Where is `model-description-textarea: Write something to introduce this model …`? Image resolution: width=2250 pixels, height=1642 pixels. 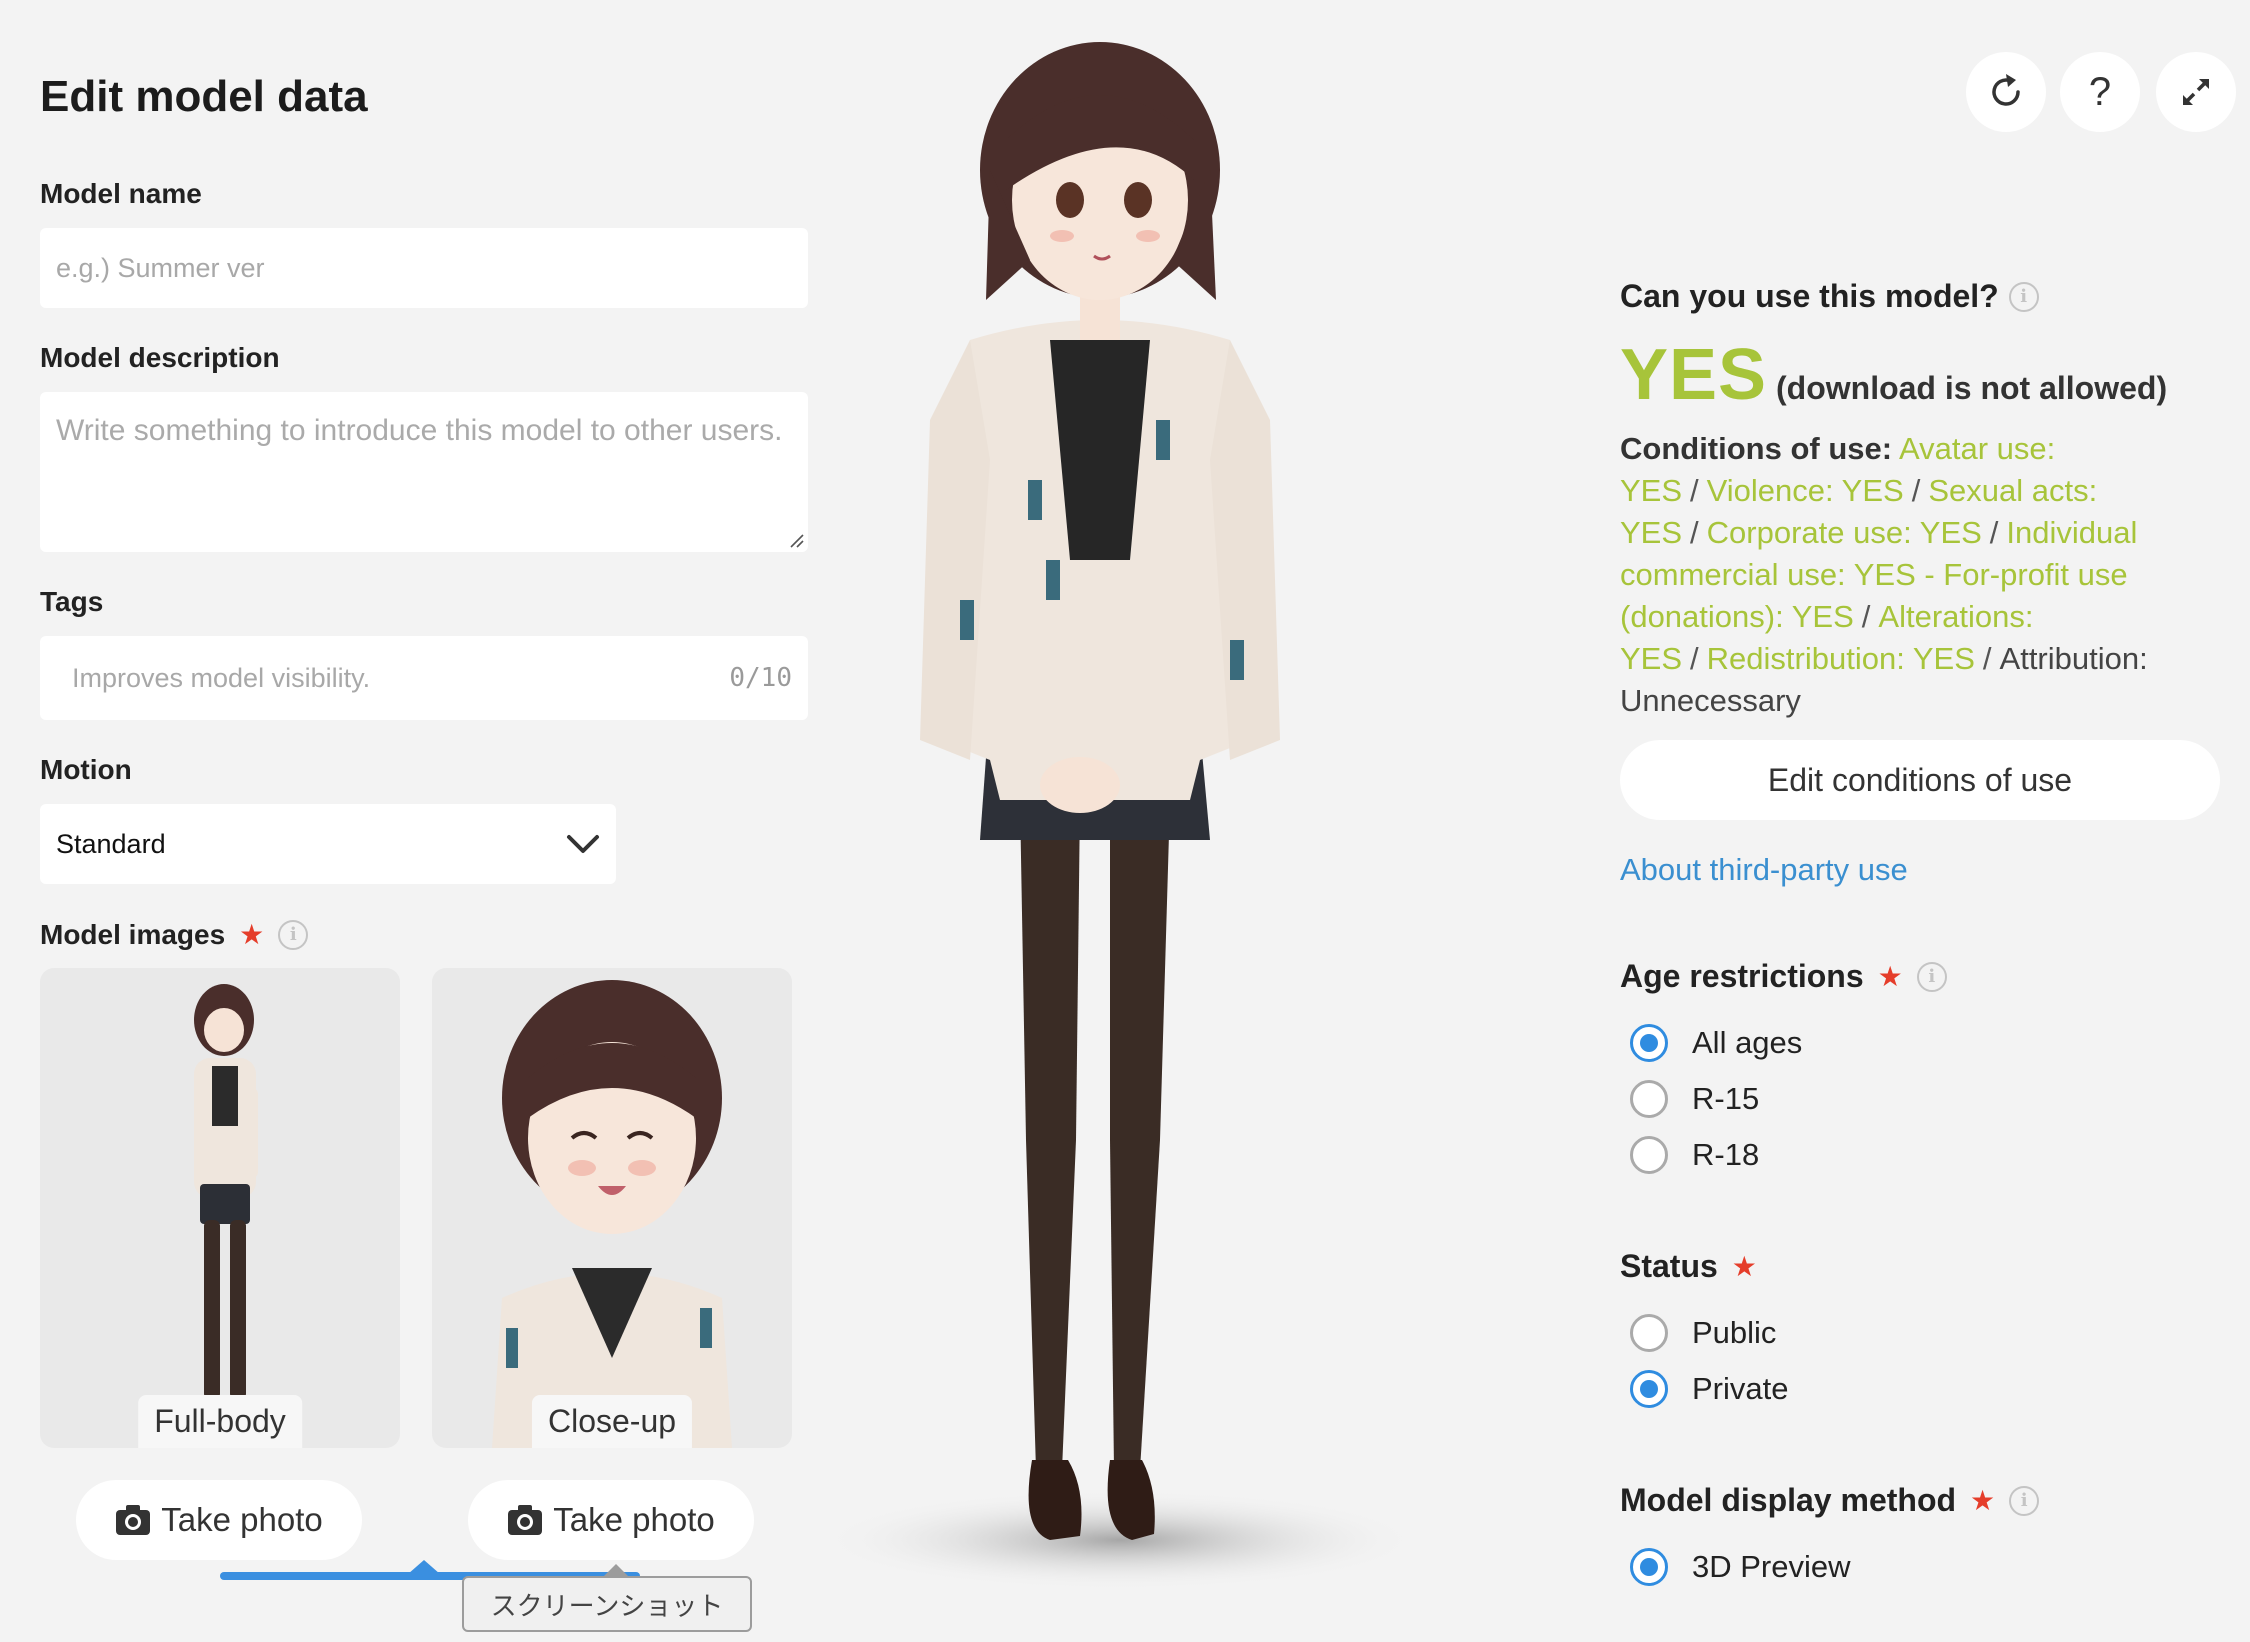
model-description-textarea: Write something to introduce this model … is located at coordinates (424, 472).